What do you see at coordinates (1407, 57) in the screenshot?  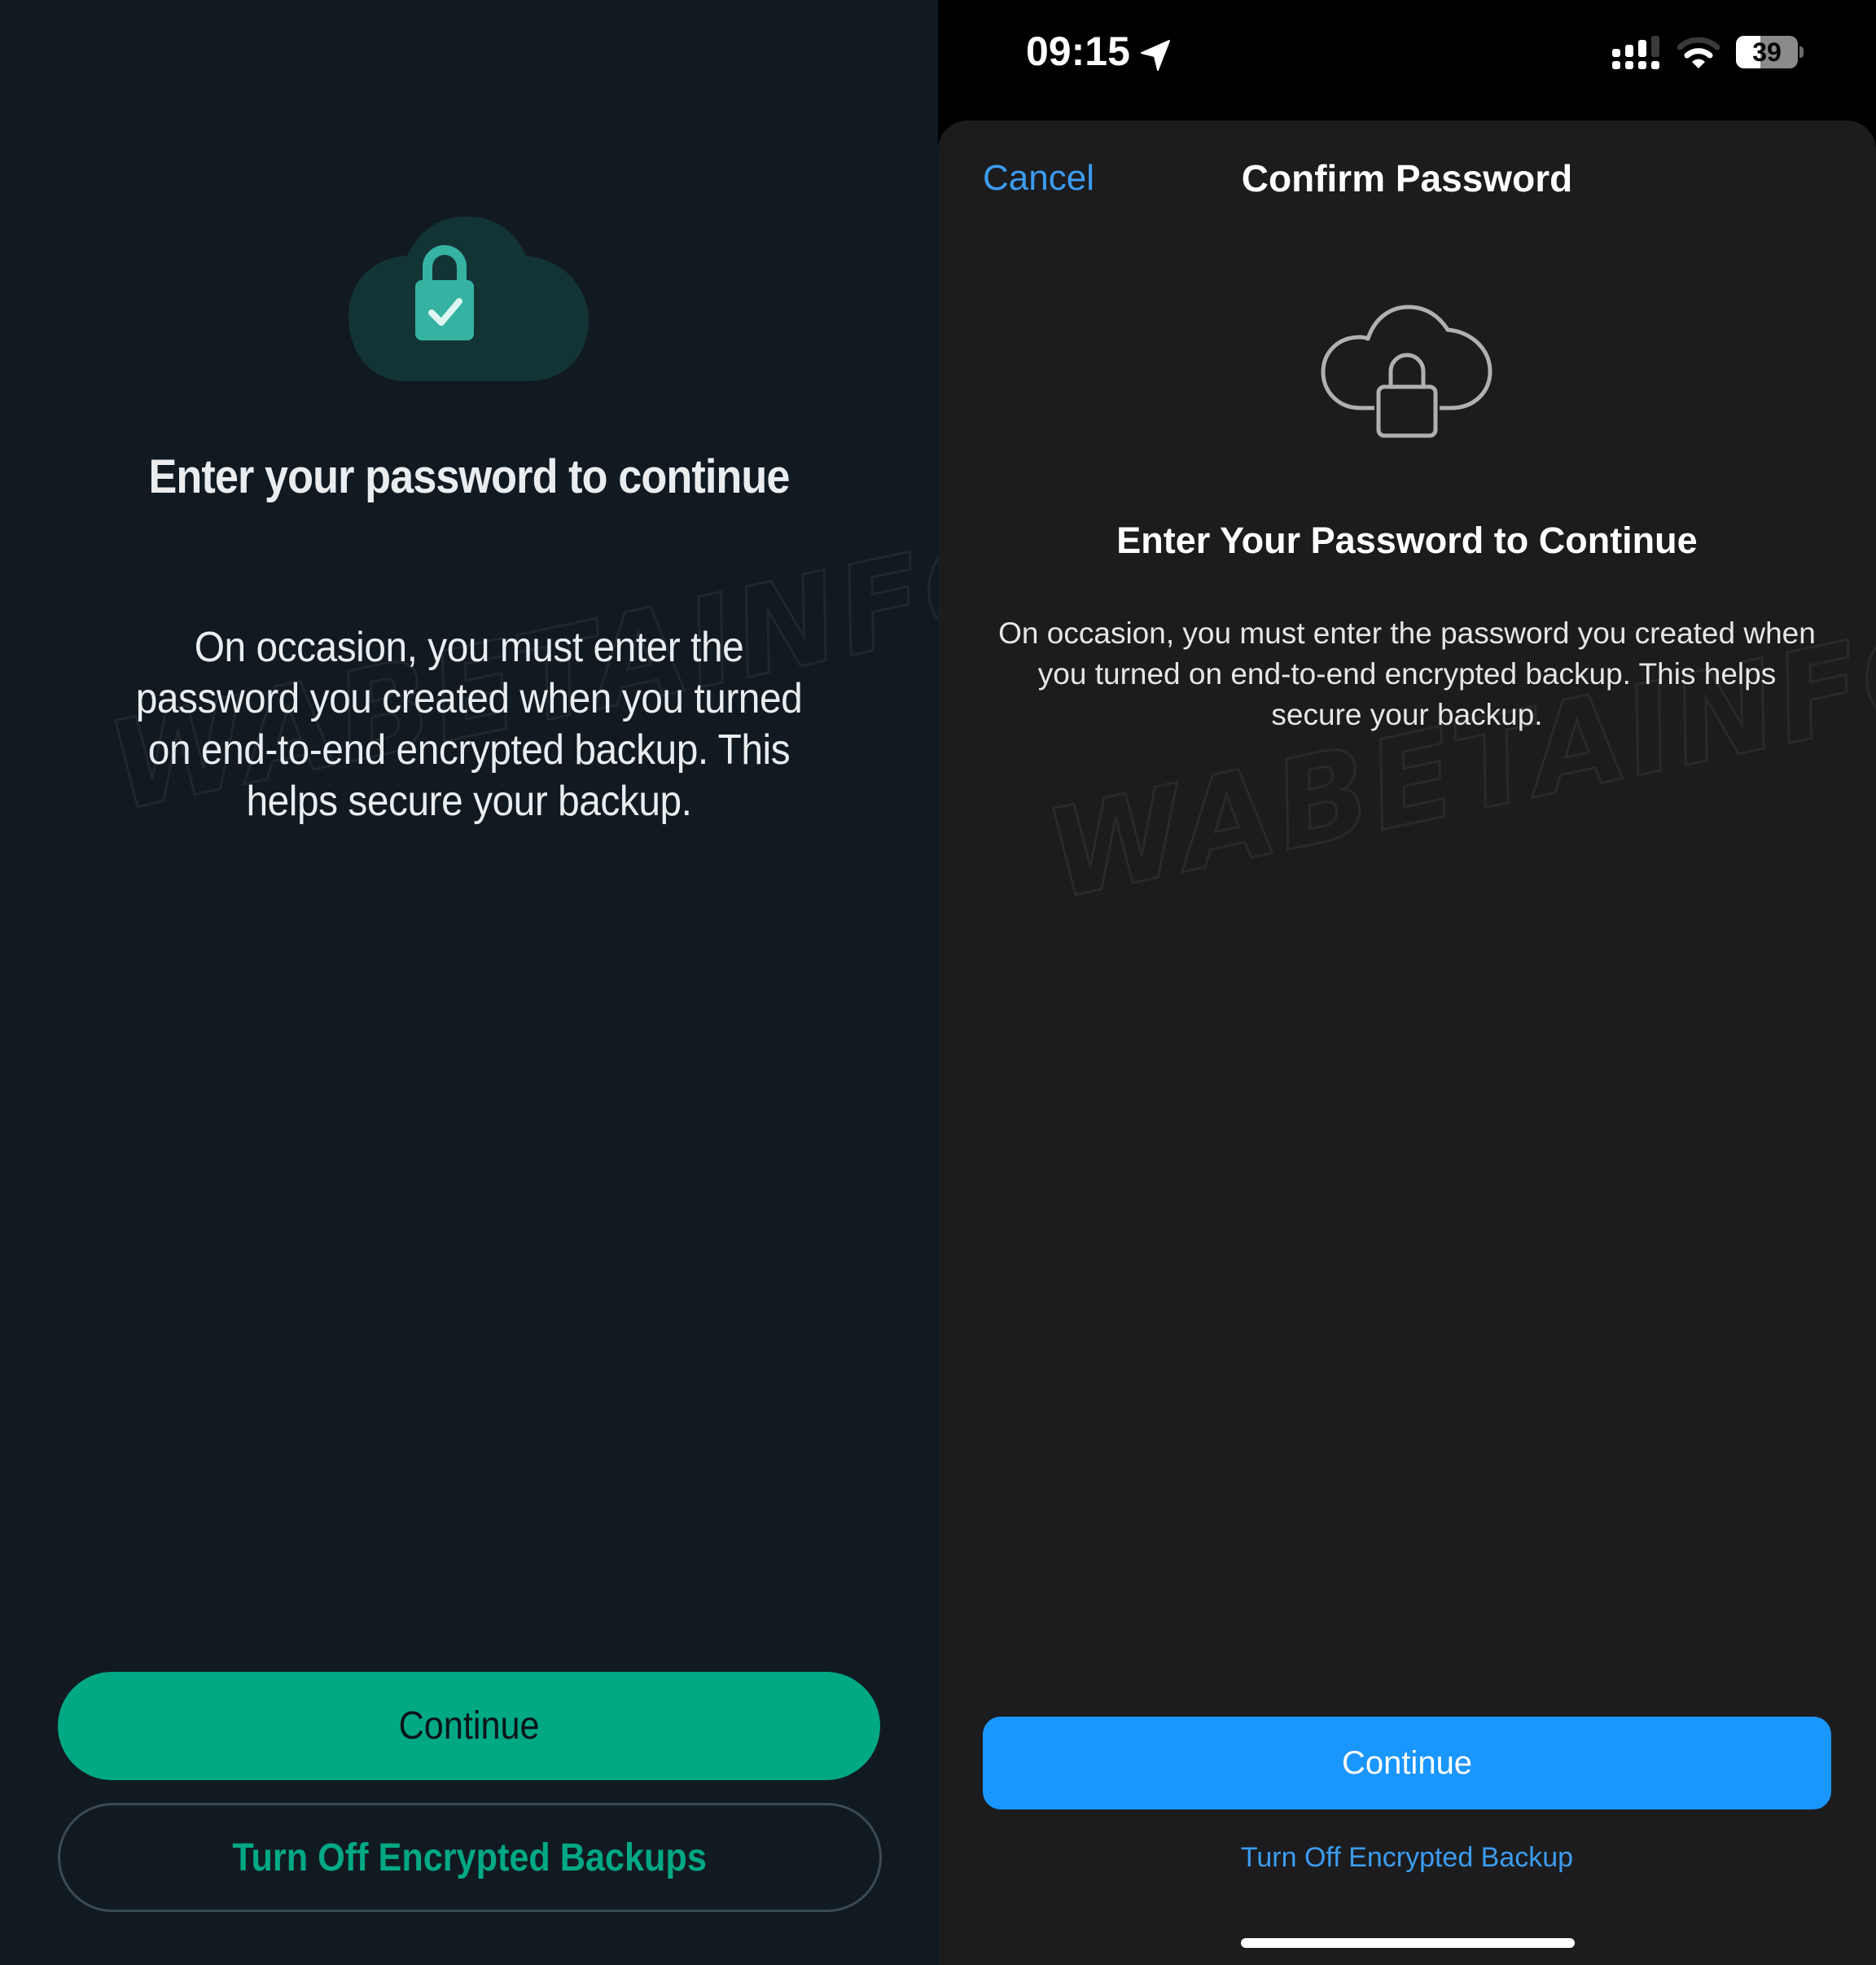 I see `status-bar: 09:15 39` at bounding box center [1407, 57].